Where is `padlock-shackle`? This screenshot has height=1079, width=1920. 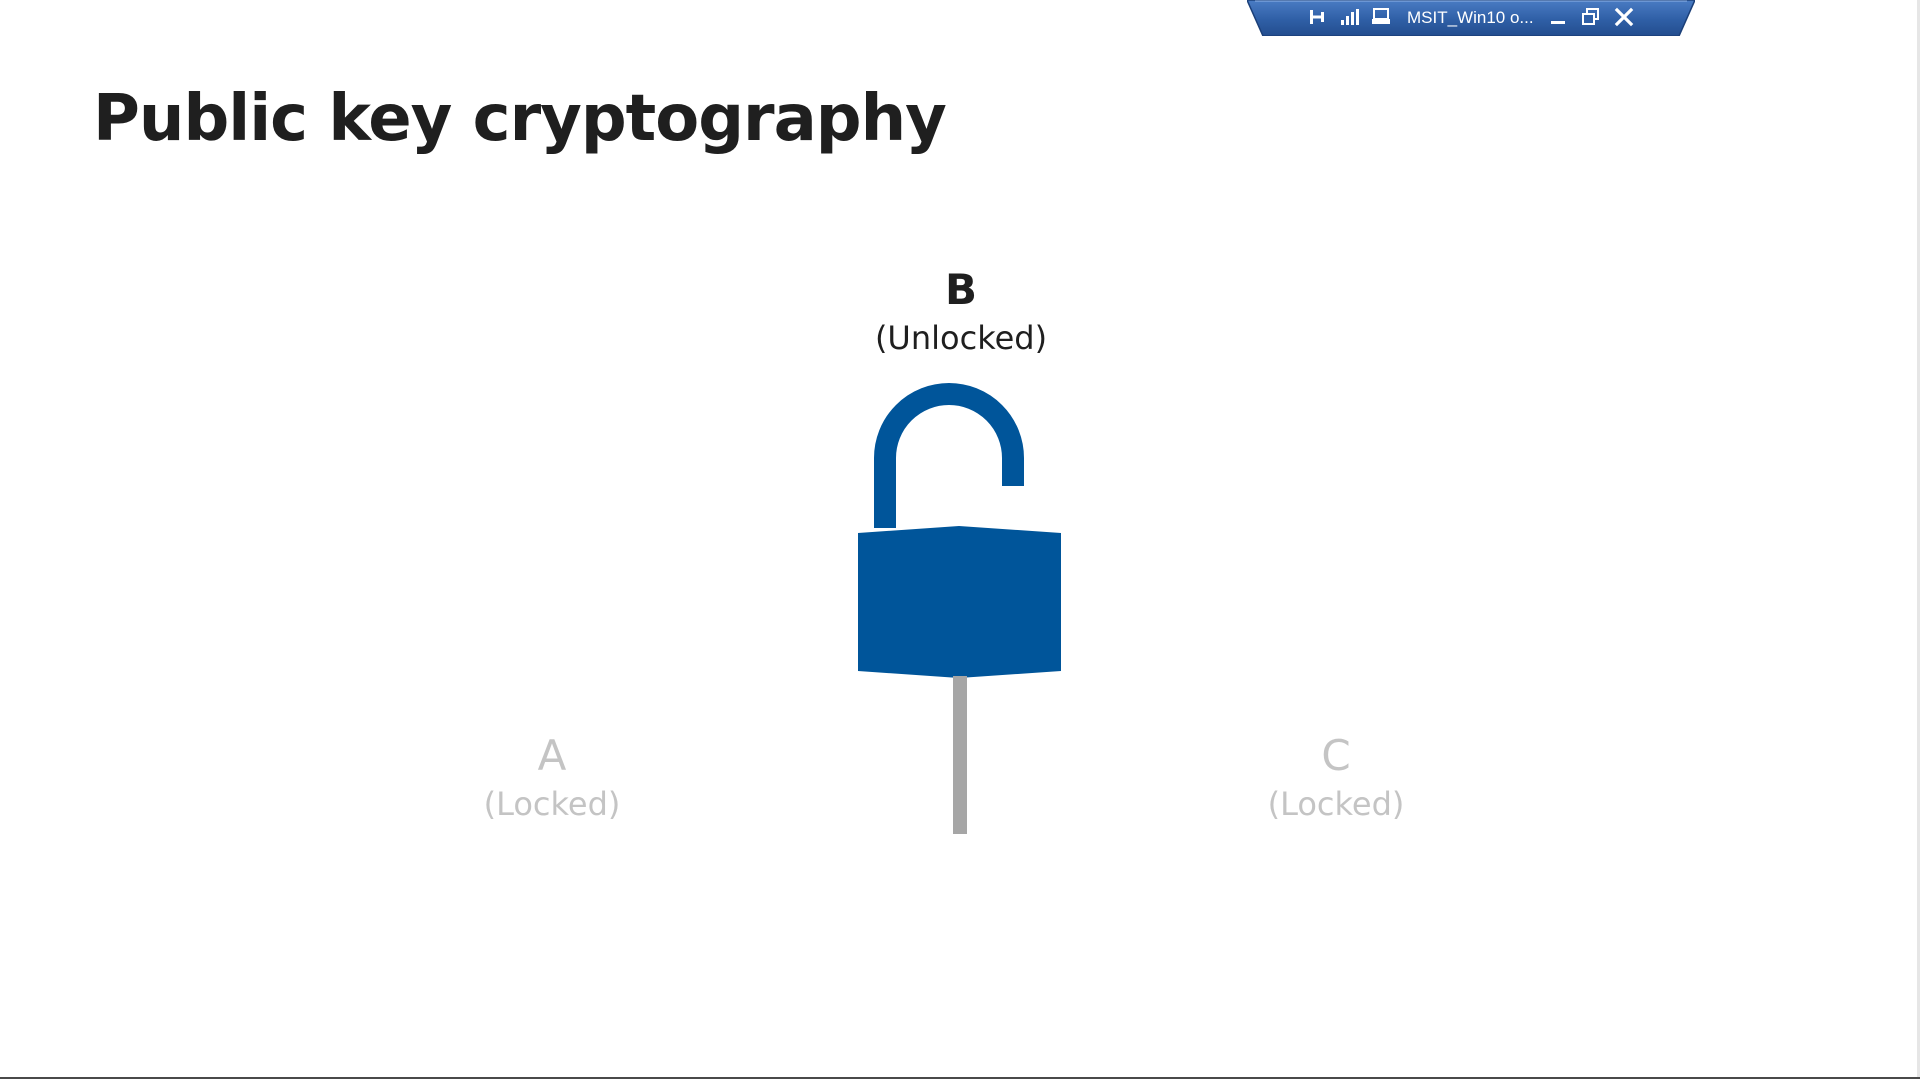
padlock-shackle is located at coordinates (949, 455).